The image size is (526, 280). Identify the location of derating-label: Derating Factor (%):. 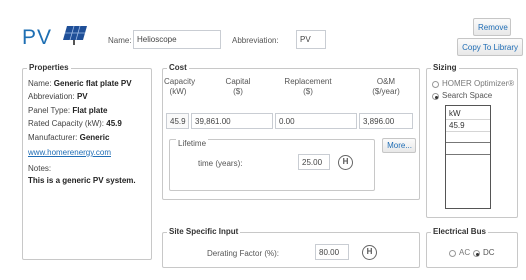
(243, 253).